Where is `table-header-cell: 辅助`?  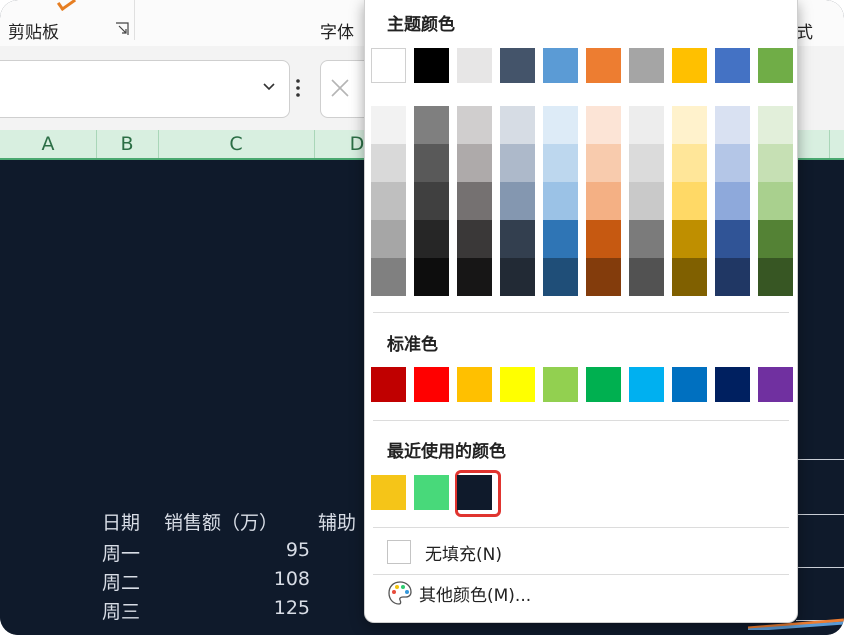 table-header-cell: 辅助 is located at coordinates (337, 521).